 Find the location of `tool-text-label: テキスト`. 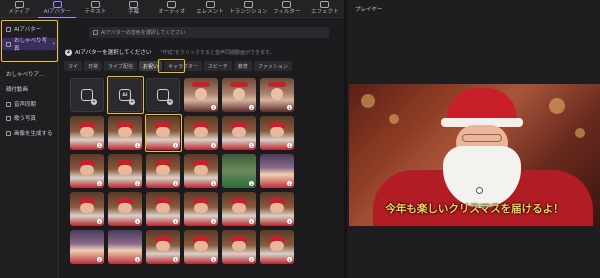

tool-text-label: テキスト is located at coordinates (95, 12).